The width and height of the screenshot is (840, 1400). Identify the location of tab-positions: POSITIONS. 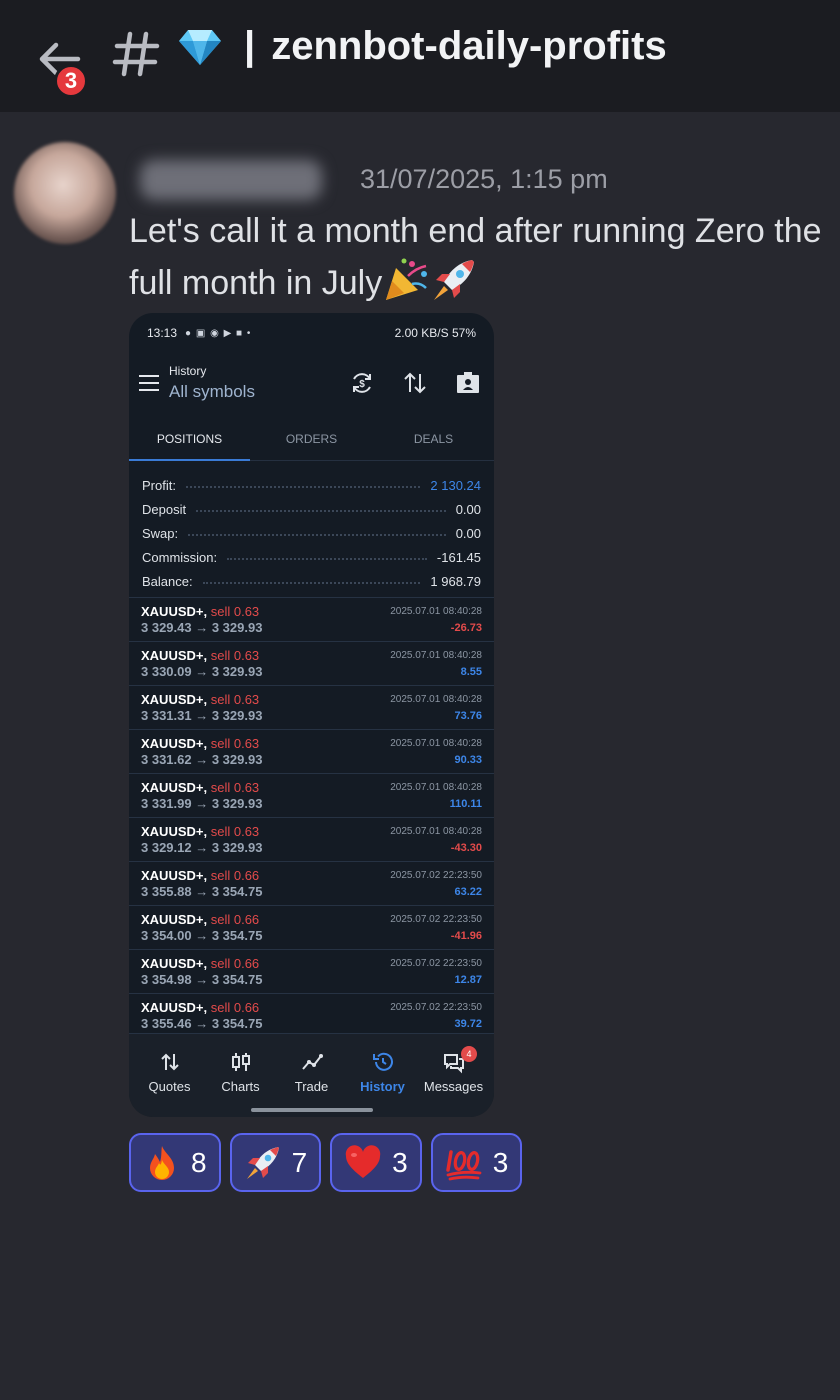
(189, 439).